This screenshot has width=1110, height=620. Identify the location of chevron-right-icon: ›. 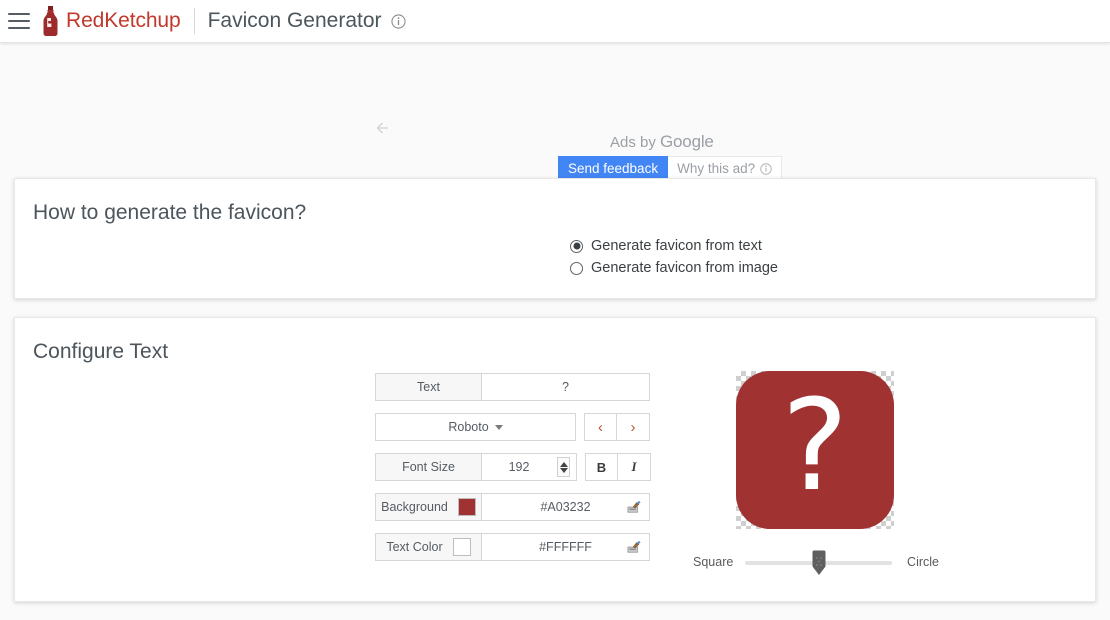
(633, 427).